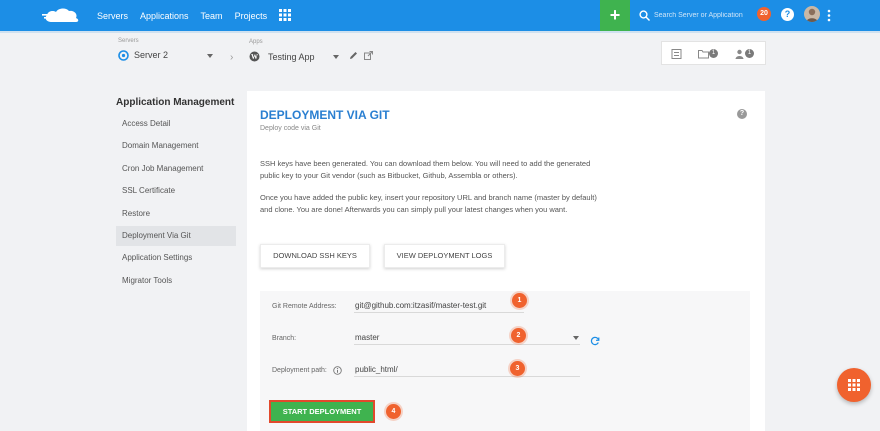 The width and height of the screenshot is (880, 431). Describe the element at coordinates (285, 15) in the screenshot. I see `apps-grid-icon` at that location.